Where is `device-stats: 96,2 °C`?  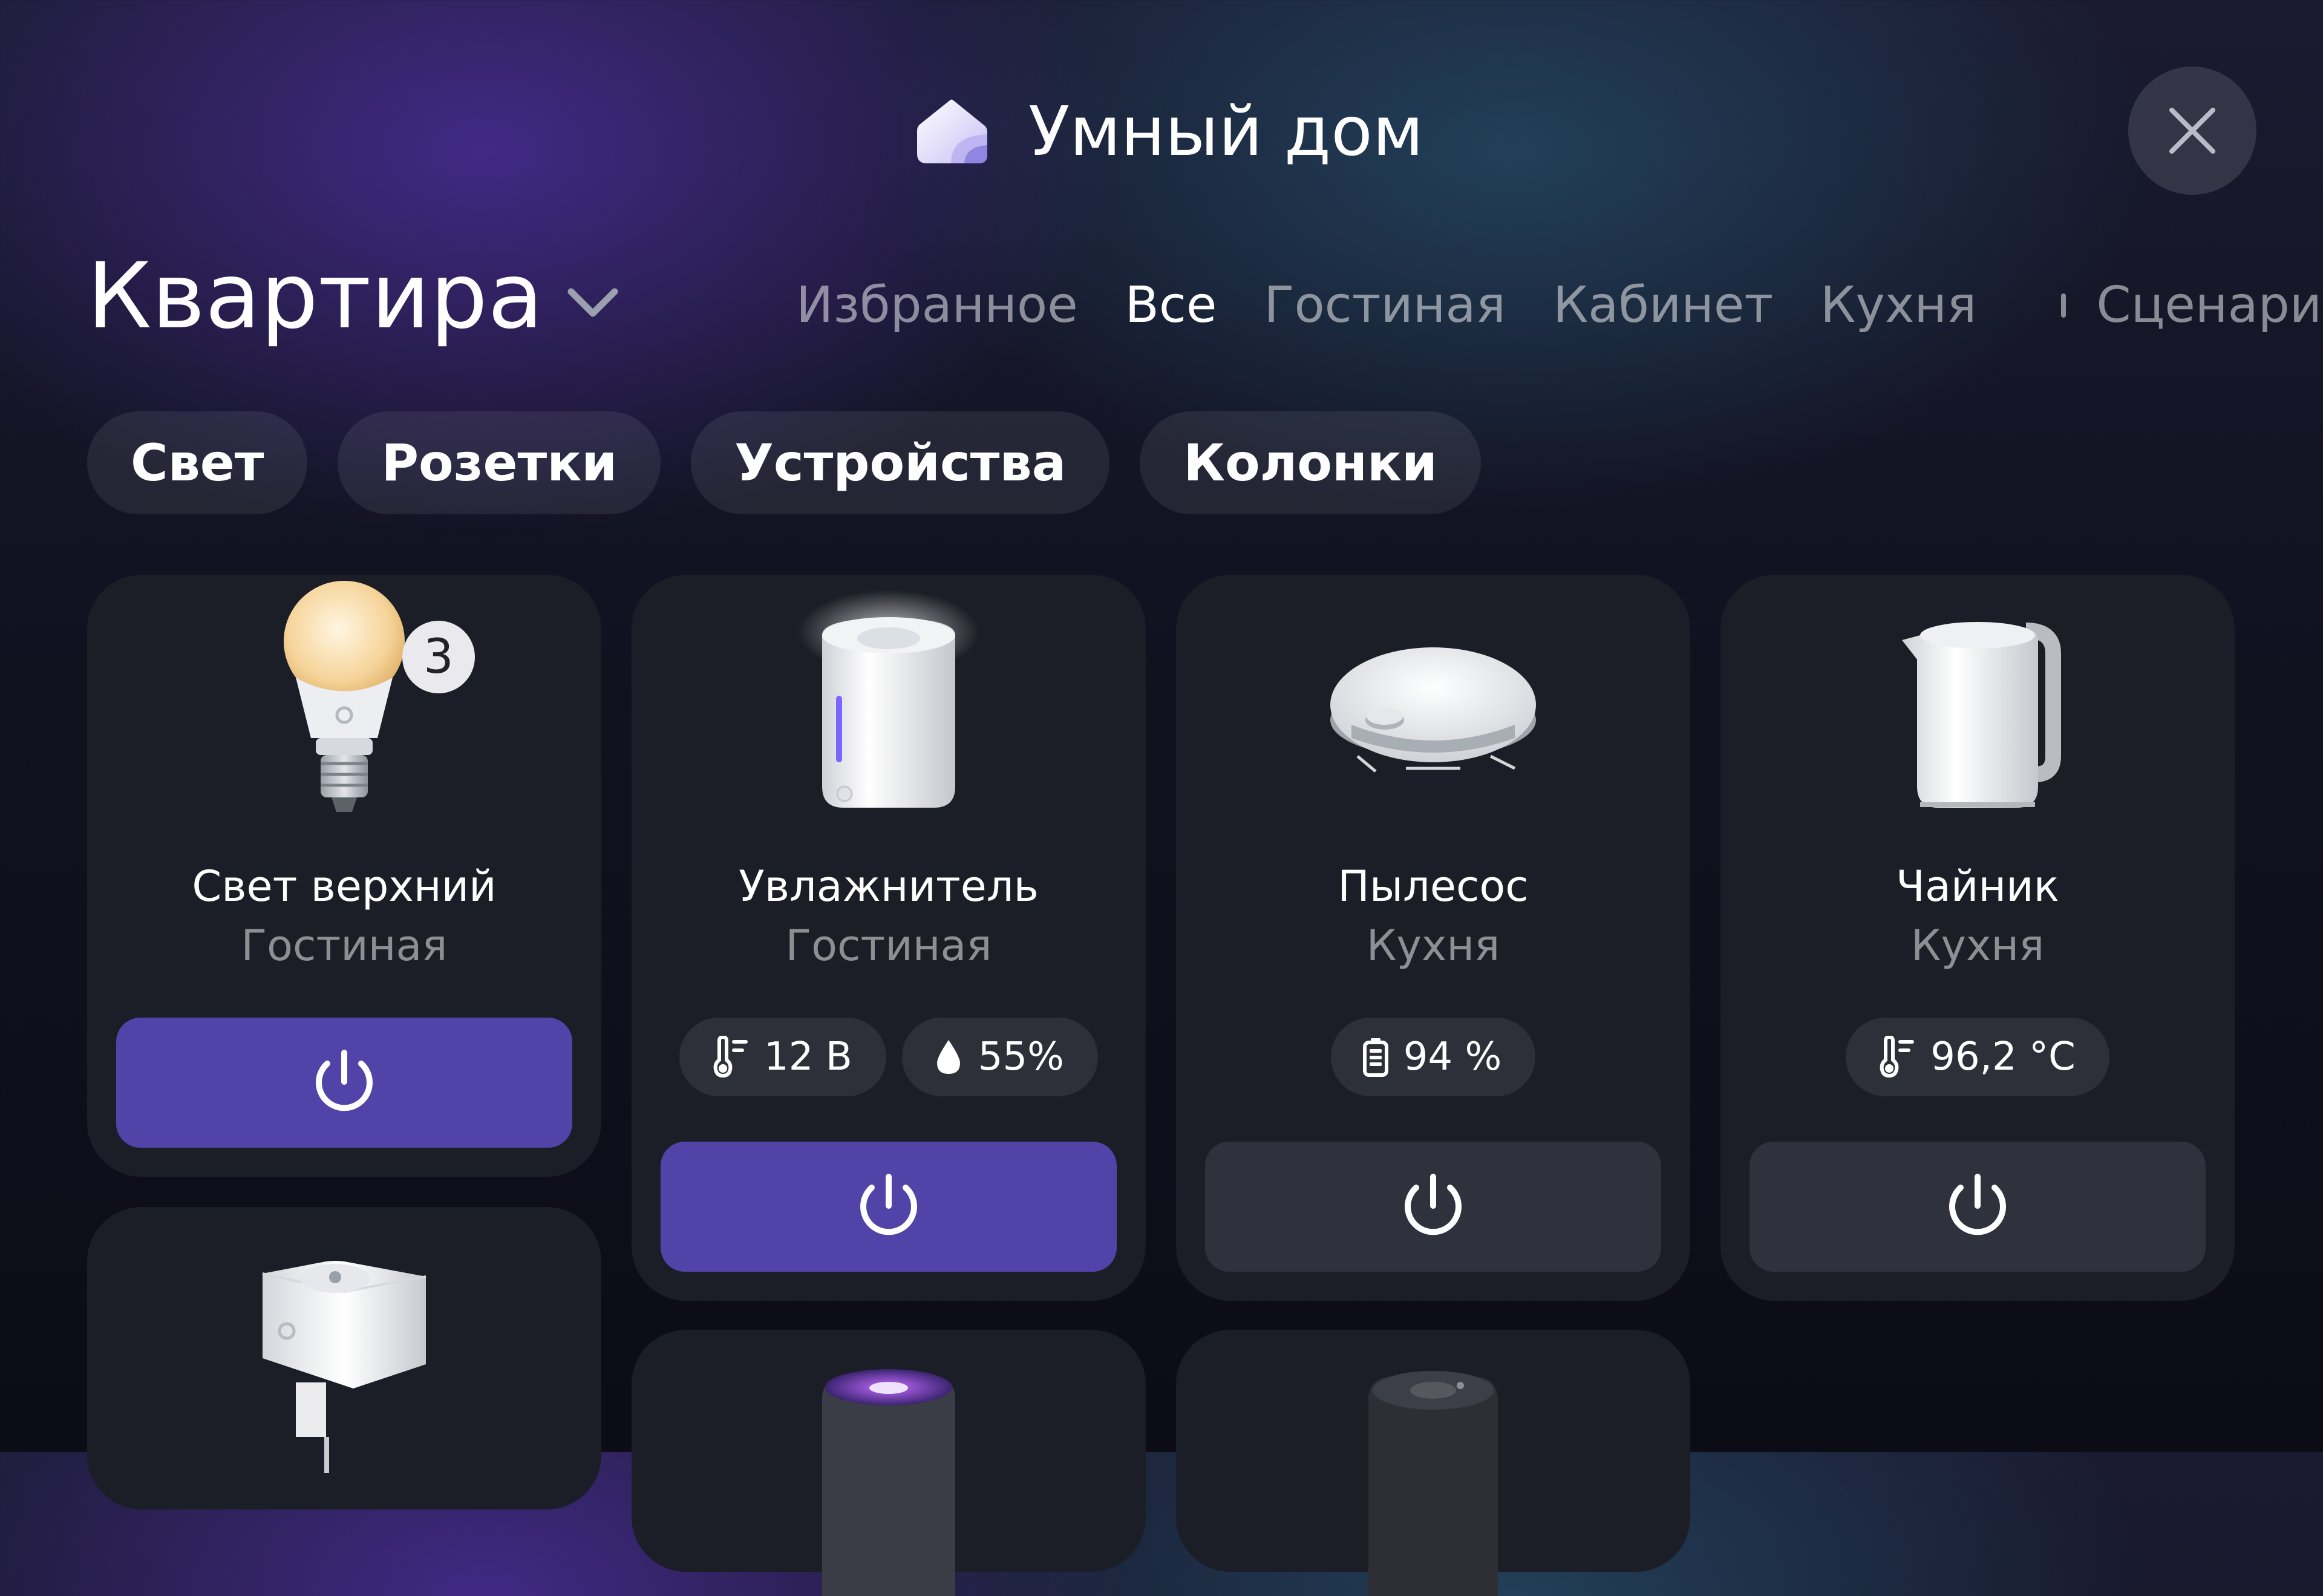
device-stats: 96,2 °C is located at coordinates (1977, 1057).